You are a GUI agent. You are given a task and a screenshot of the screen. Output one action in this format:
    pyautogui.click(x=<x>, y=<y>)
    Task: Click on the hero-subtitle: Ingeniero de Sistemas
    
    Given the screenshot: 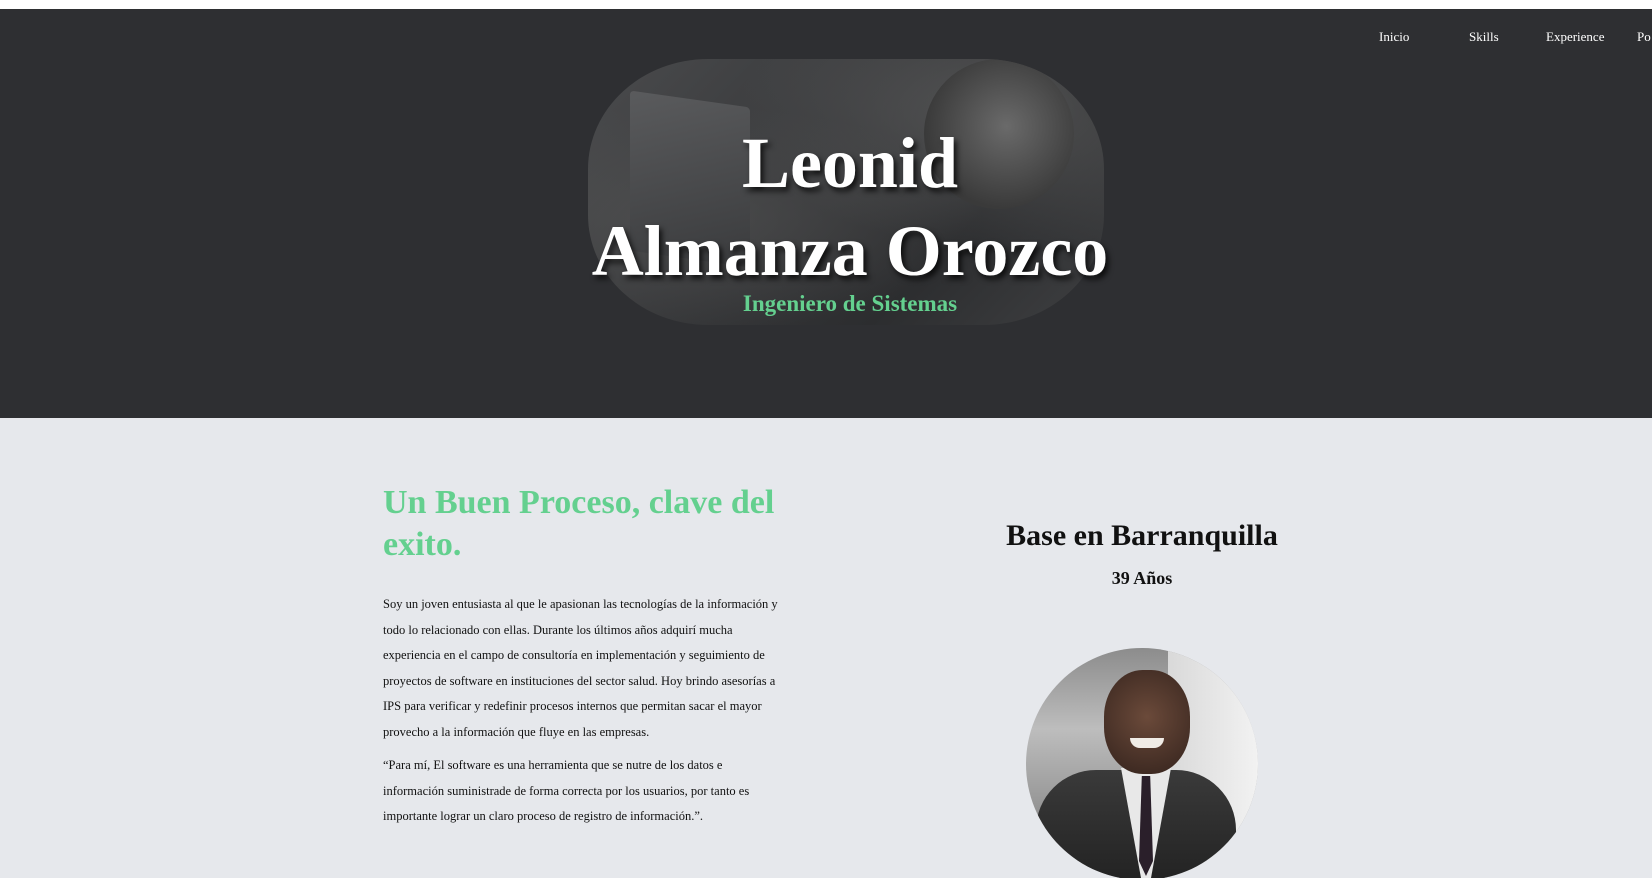 What is the action you would take?
    pyautogui.click(x=850, y=303)
    